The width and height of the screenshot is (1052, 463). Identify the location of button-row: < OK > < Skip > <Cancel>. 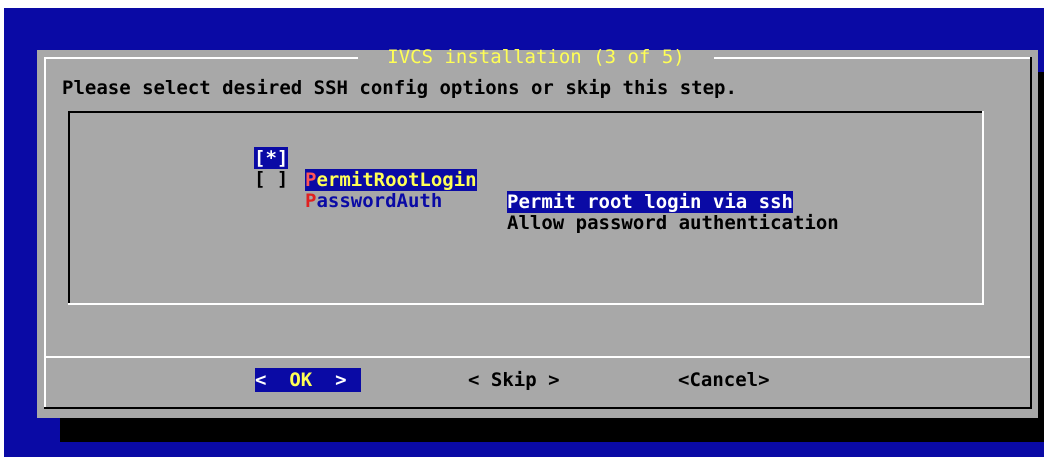
(537, 381).